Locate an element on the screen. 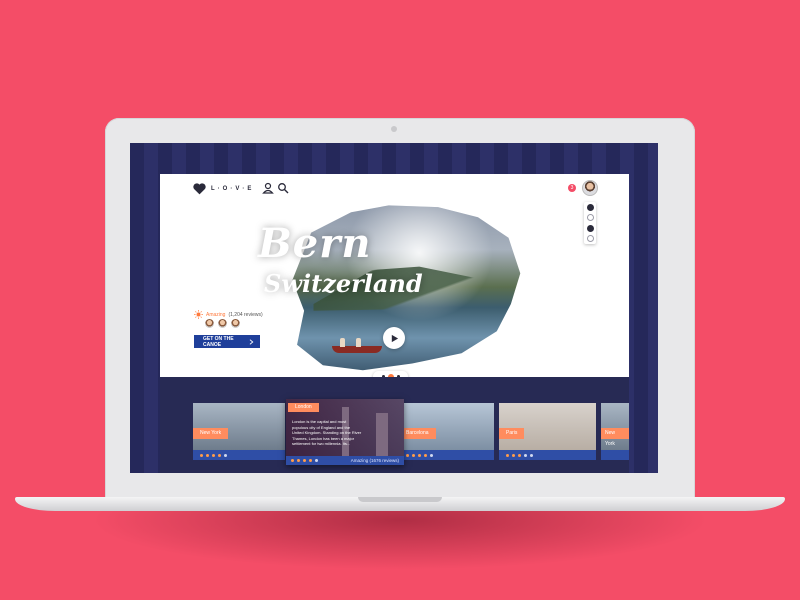 This screenshot has width=800, height=600. hero-rating: Amazing (1,204 reviews) is located at coordinates (228, 314).